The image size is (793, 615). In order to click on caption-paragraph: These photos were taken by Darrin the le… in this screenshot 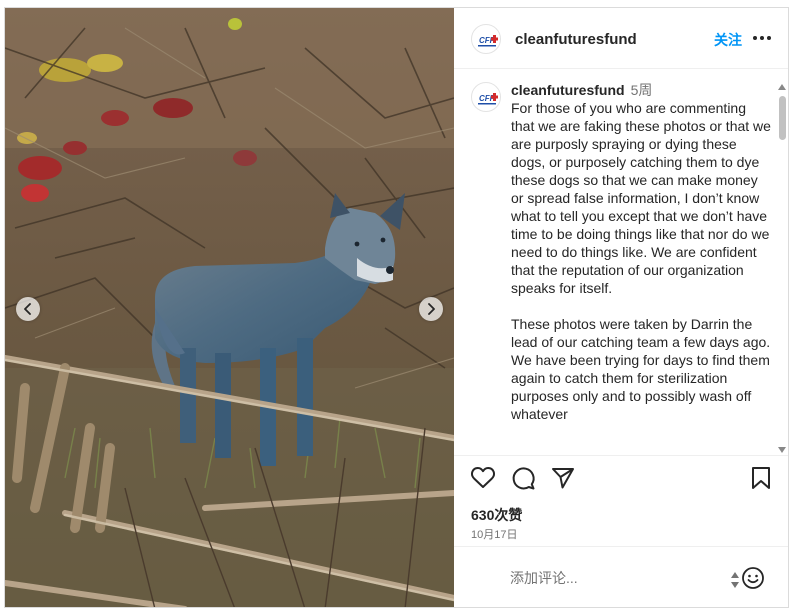, I will do `click(643, 369)`.